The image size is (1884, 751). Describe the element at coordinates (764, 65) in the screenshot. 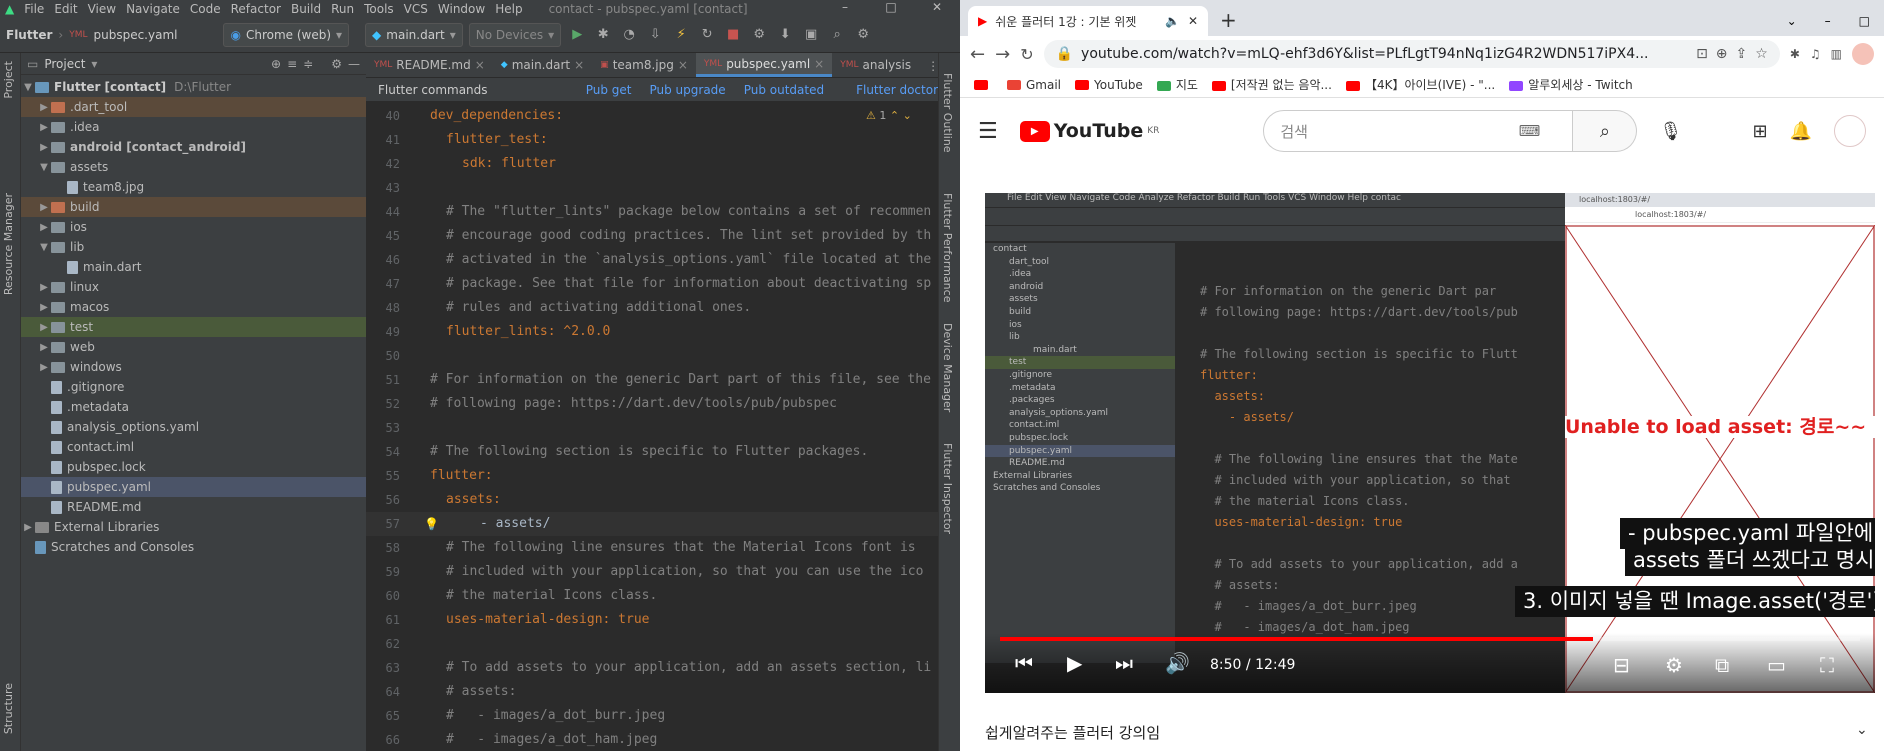

I see `editor-tab: YML pubspec.yaml ×` at that location.